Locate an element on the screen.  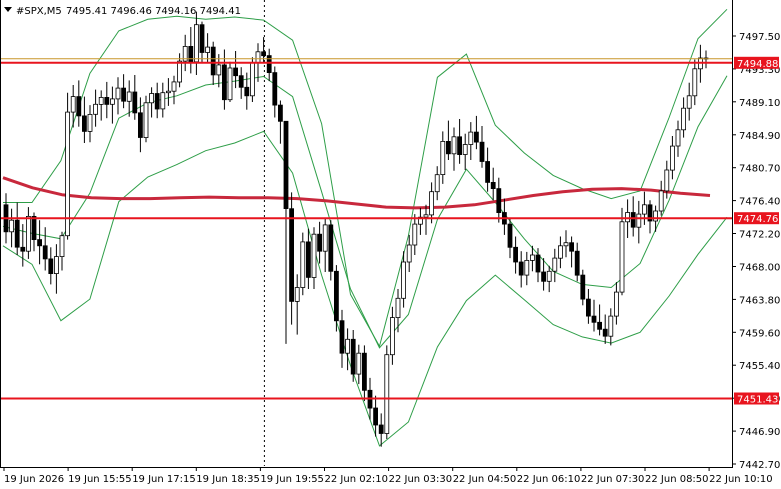
level-tag-label: 7494.88 is located at coordinates (757, 64).